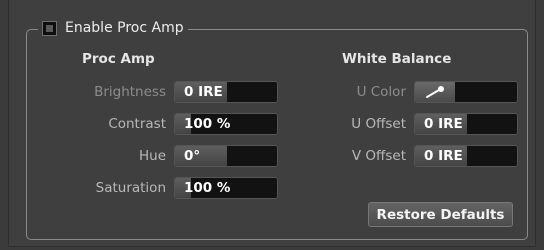 The width and height of the screenshot is (544, 250). I want to click on contrast-value: 100 %, so click(207, 124).